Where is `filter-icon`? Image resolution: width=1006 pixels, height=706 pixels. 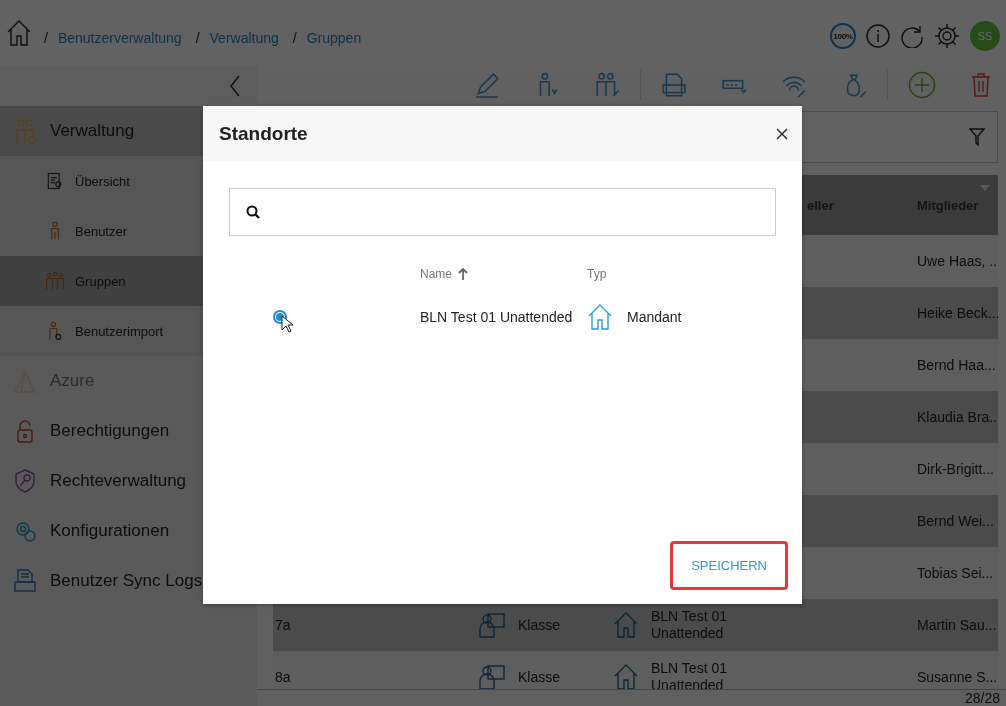
filter-icon is located at coordinates (977, 137).